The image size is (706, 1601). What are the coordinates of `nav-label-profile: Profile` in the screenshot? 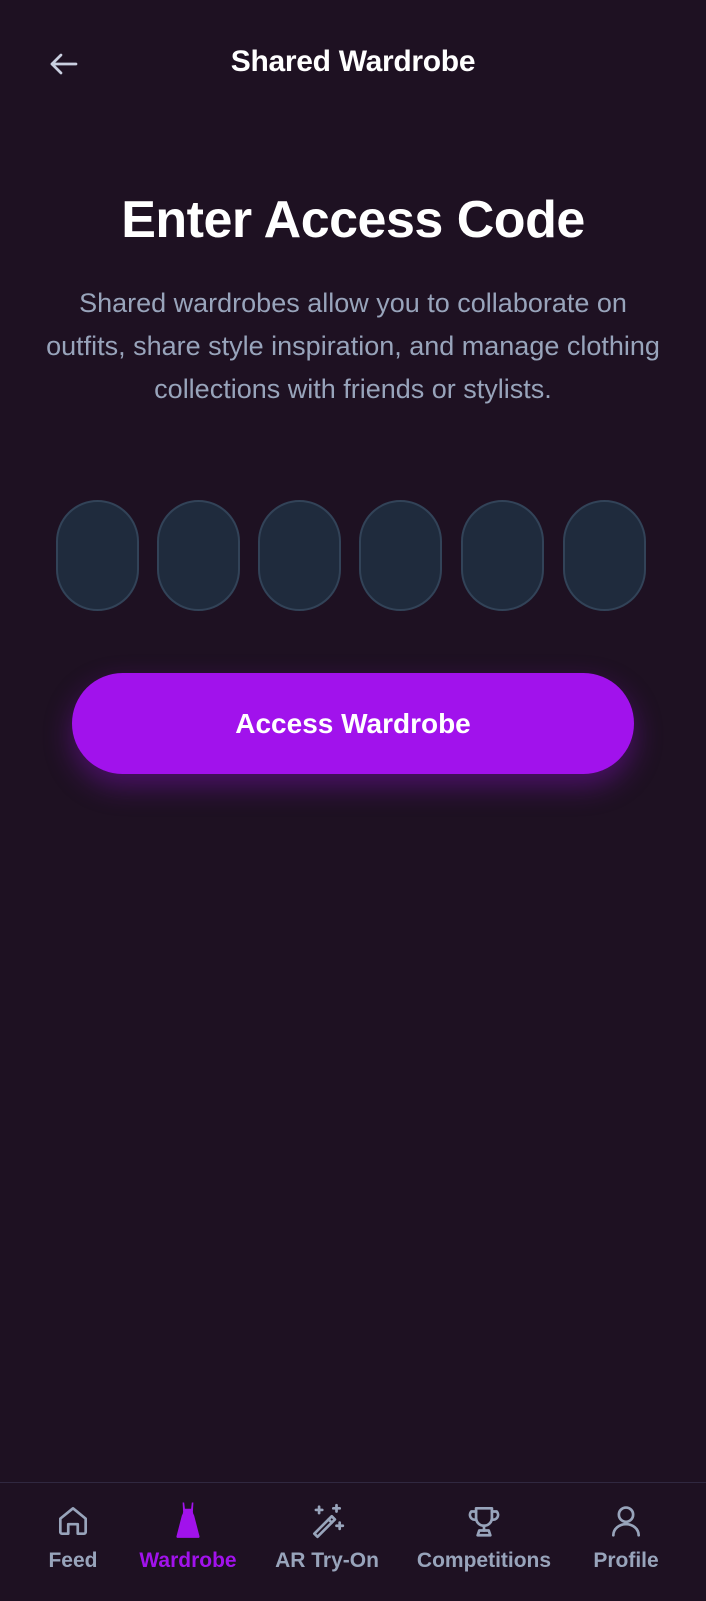 It's located at (626, 1560).